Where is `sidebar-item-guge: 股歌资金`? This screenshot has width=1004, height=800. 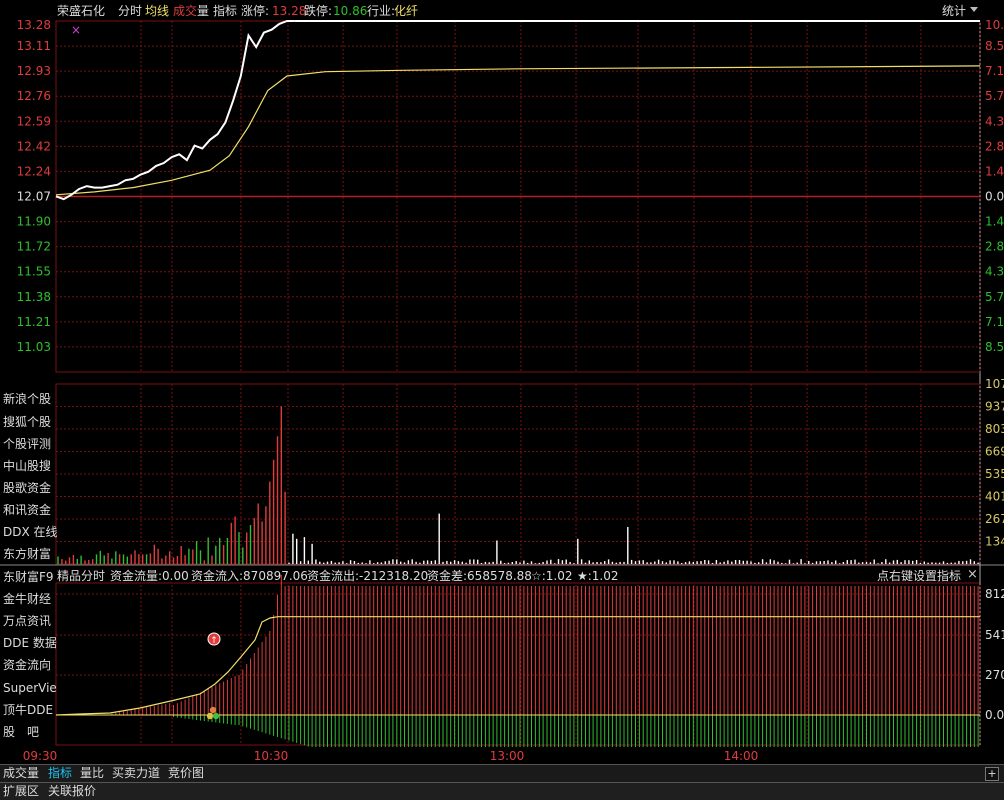
sidebar-item-guge: 股歌资金 is located at coordinates (27, 488).